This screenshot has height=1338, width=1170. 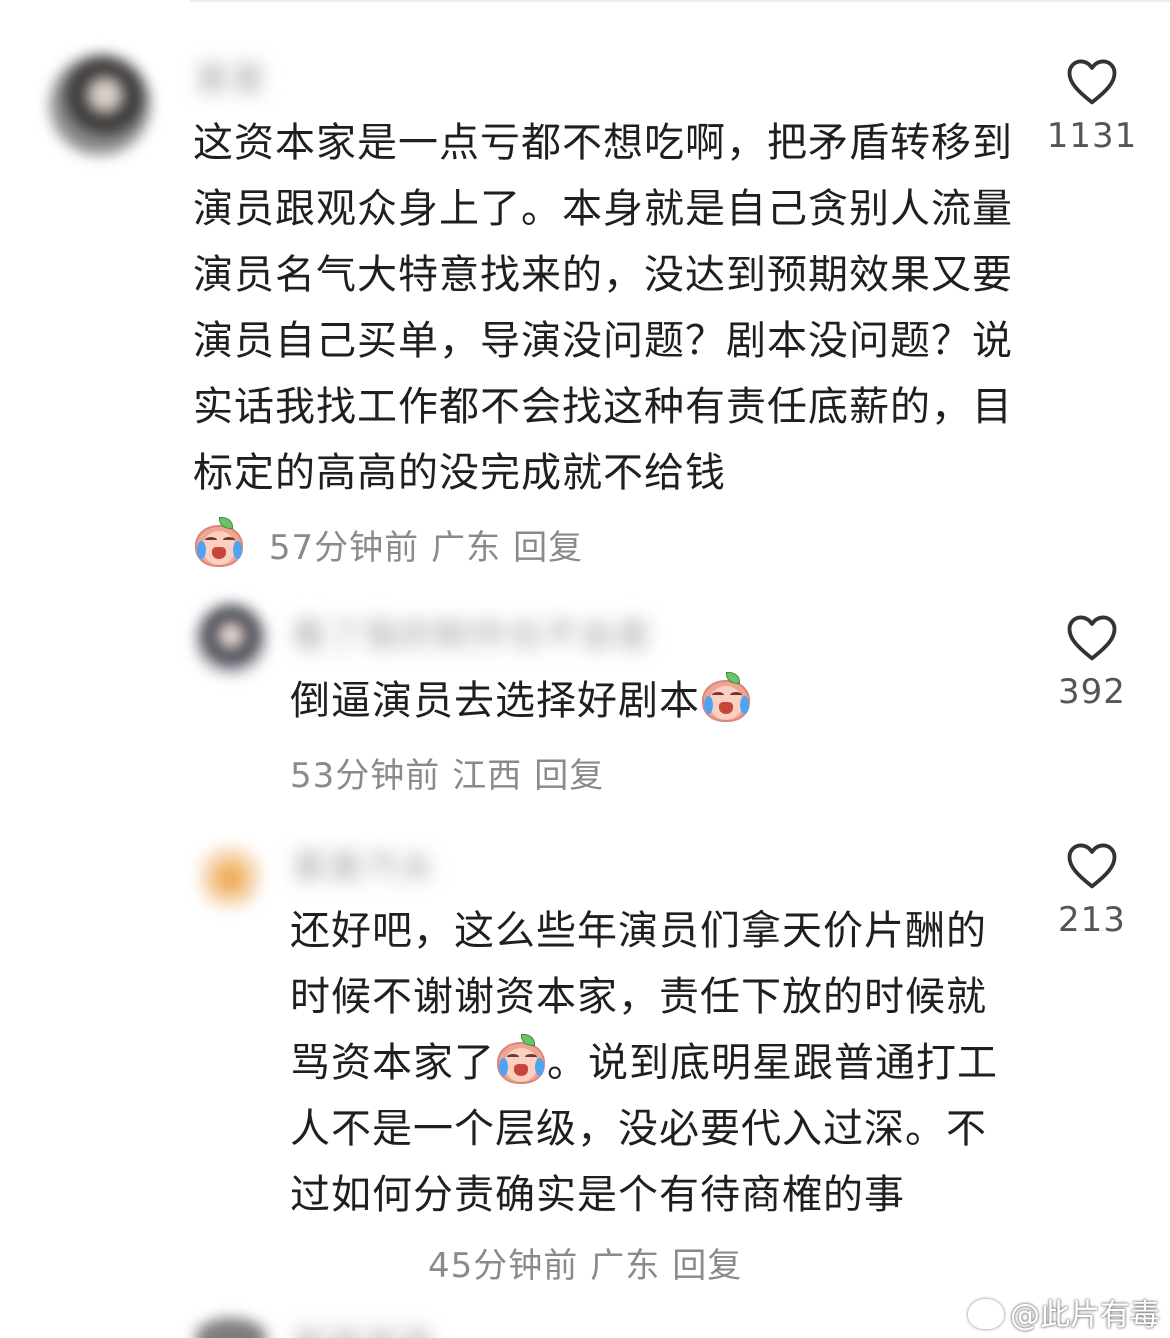 I want to click on comment-meta: 53分钟前 江西 回复, so click(x=453, y=772).